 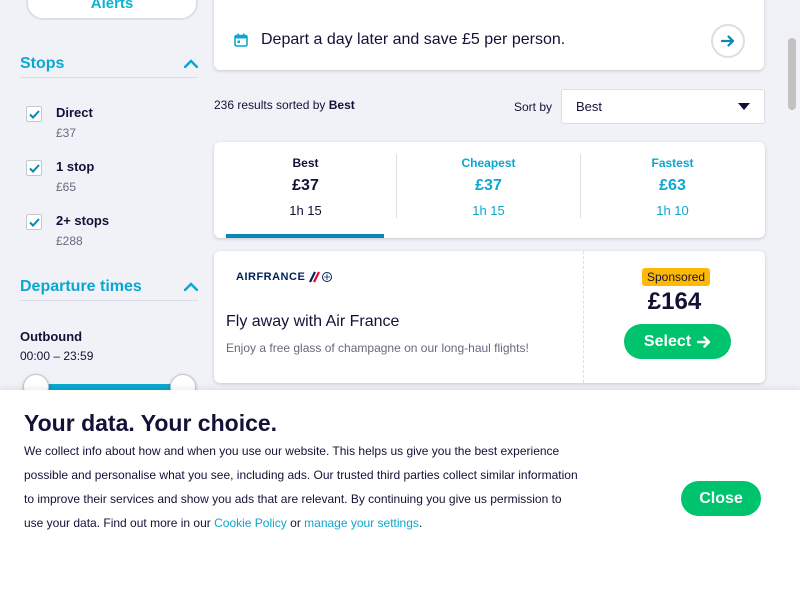 What do you see at coordinates (341, 105) in the screenshot?
I see `results-sorted-by: Best` at bounding box center [341, 105].